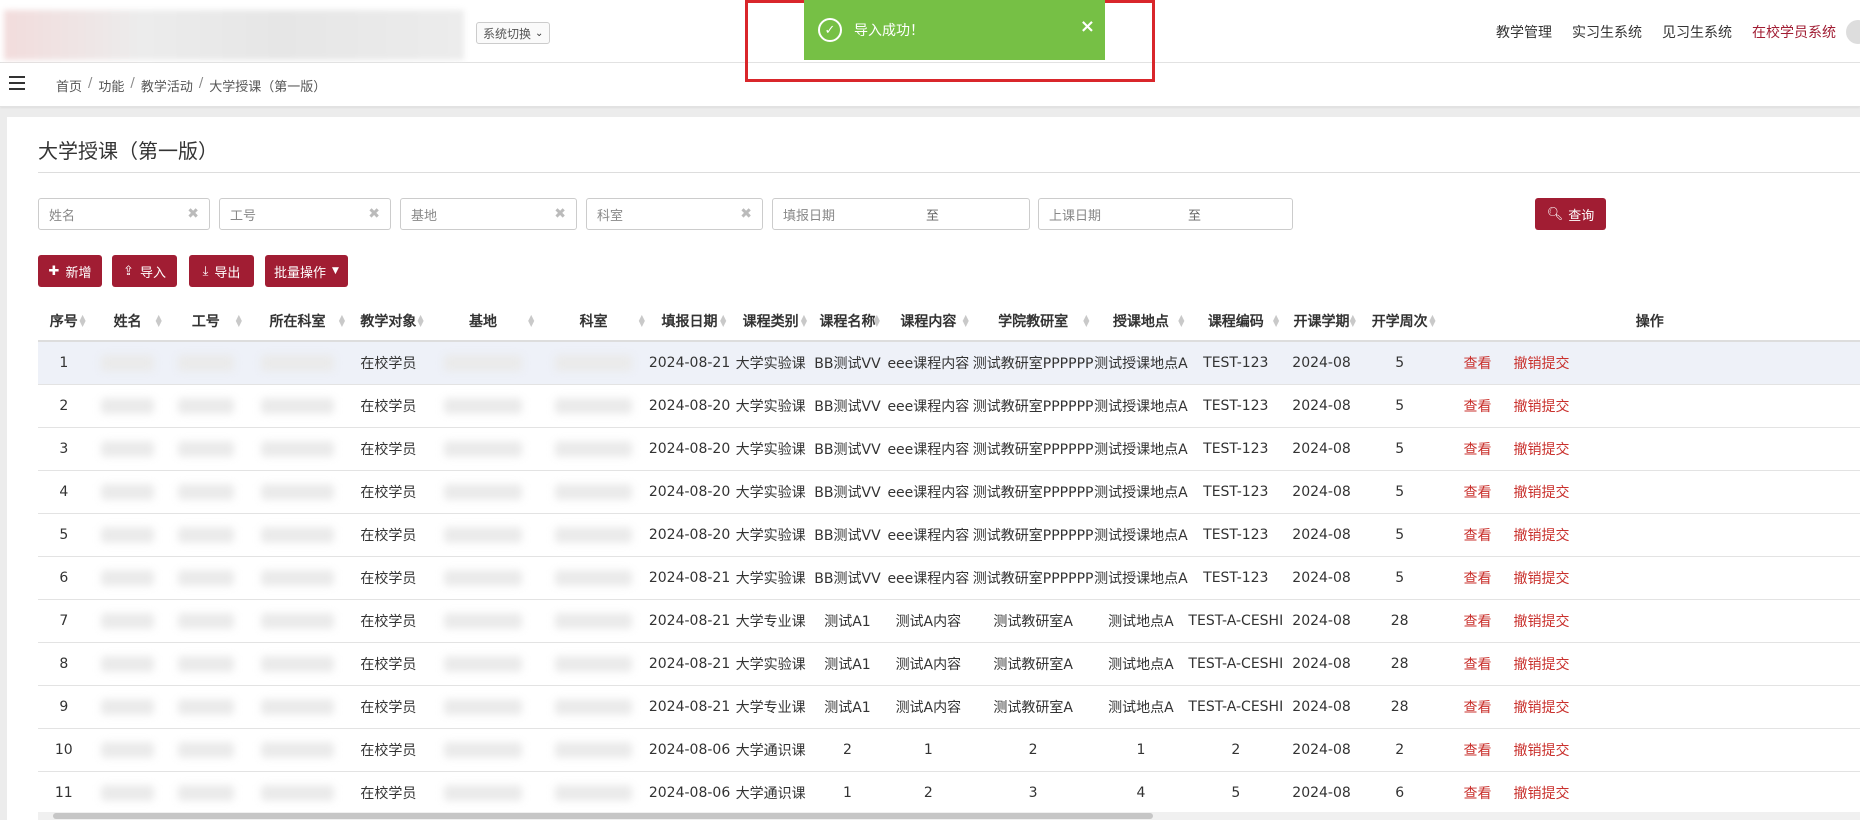 The image size is (1860, 820). Describe the element at coordinates (221, 271) in the screenshot. I see `export-button: ⤓ 导出` at that location.